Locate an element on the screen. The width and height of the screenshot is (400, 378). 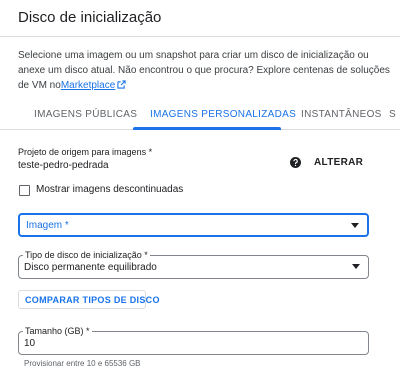
tab-public-images: IMAGENS PÚBLICAS is located at coordinates (85, 114).